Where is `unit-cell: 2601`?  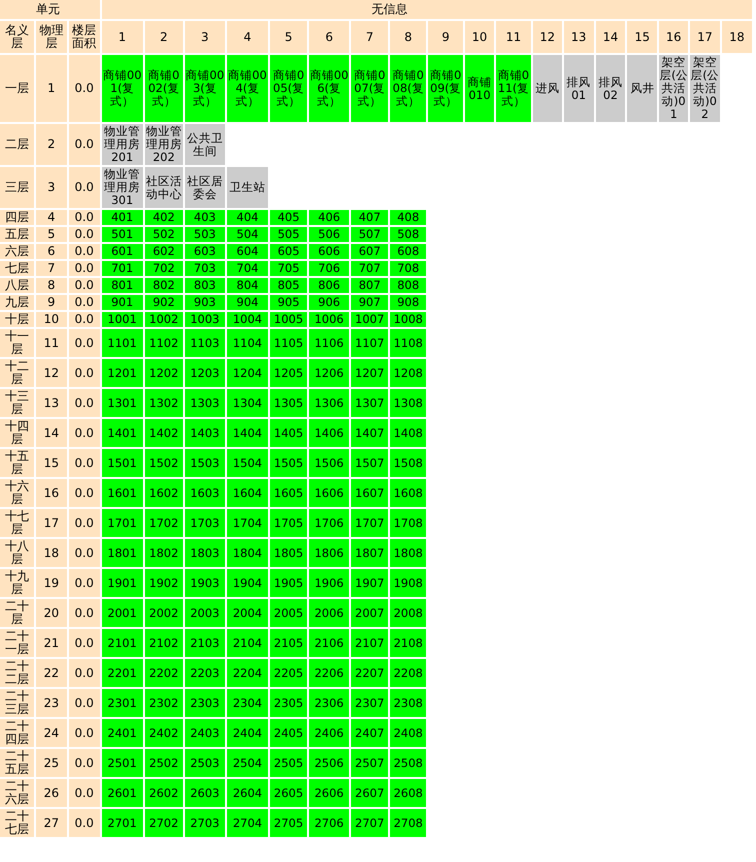
unit-cell: 2601 is located at coordinates (122, 793).